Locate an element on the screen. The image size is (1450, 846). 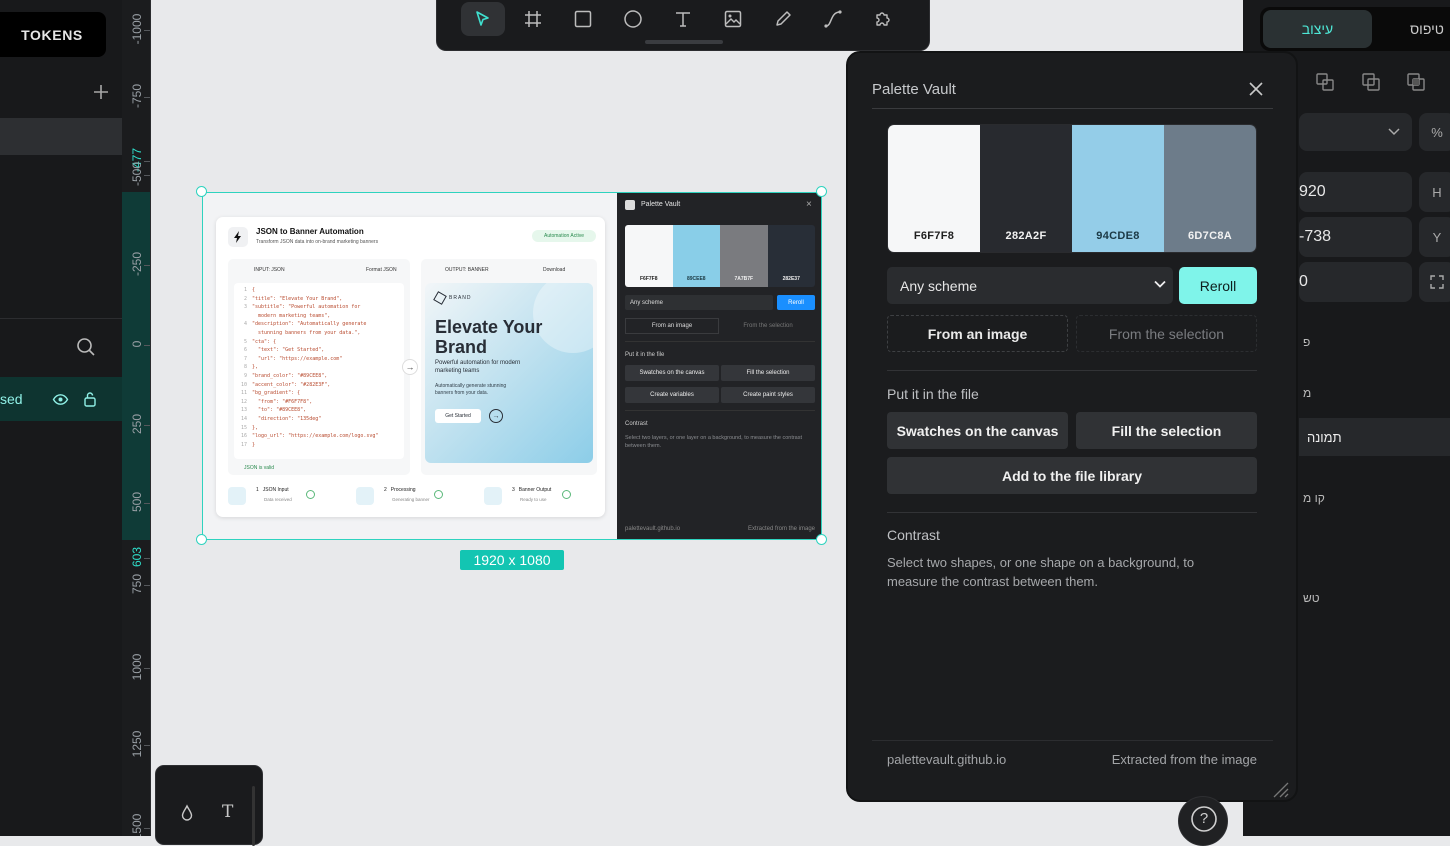
swatches-canvas-button: Swatches on the canvas is located at coordinates (977, 430).